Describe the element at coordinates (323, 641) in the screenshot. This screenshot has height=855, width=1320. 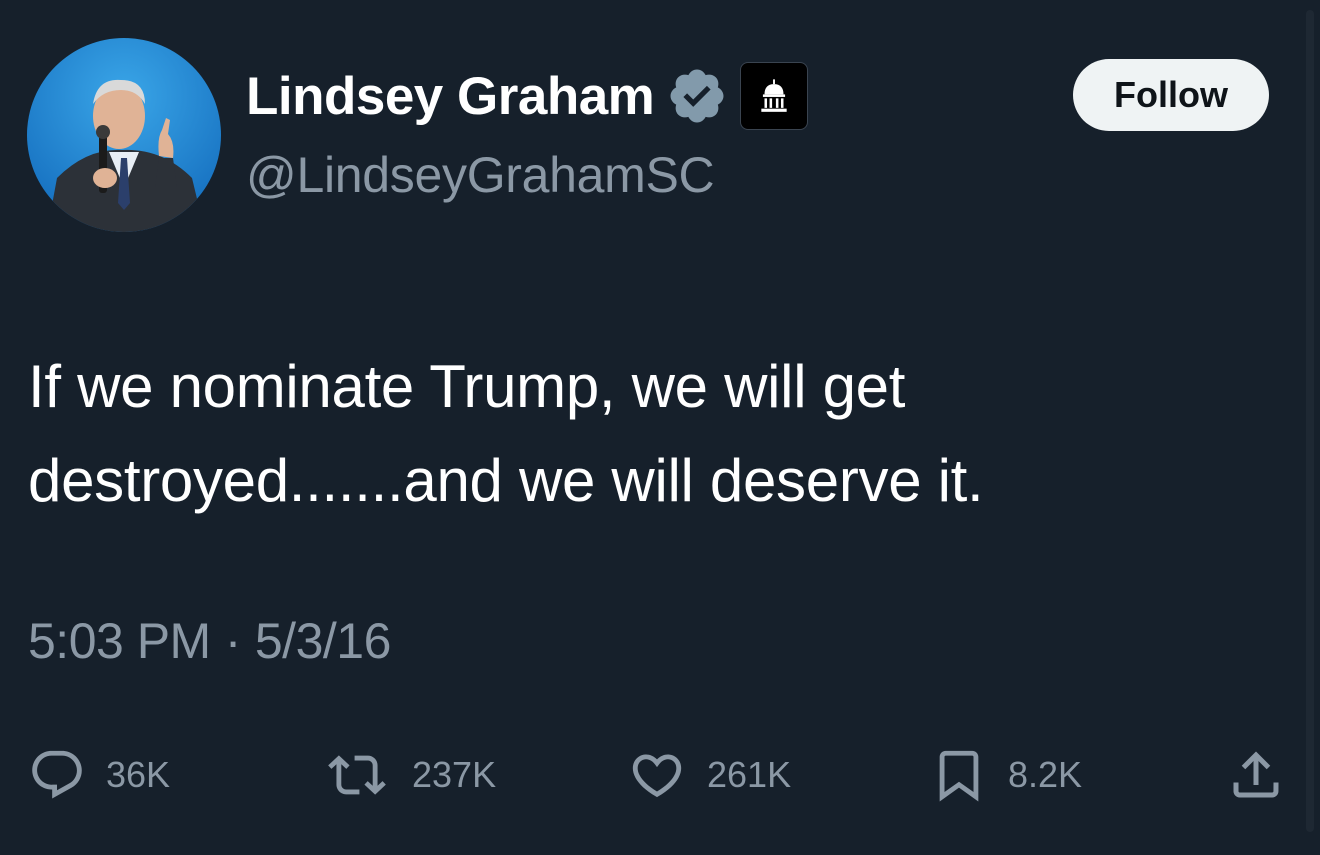
I see `tweet-date: 5/3/16` at that location.